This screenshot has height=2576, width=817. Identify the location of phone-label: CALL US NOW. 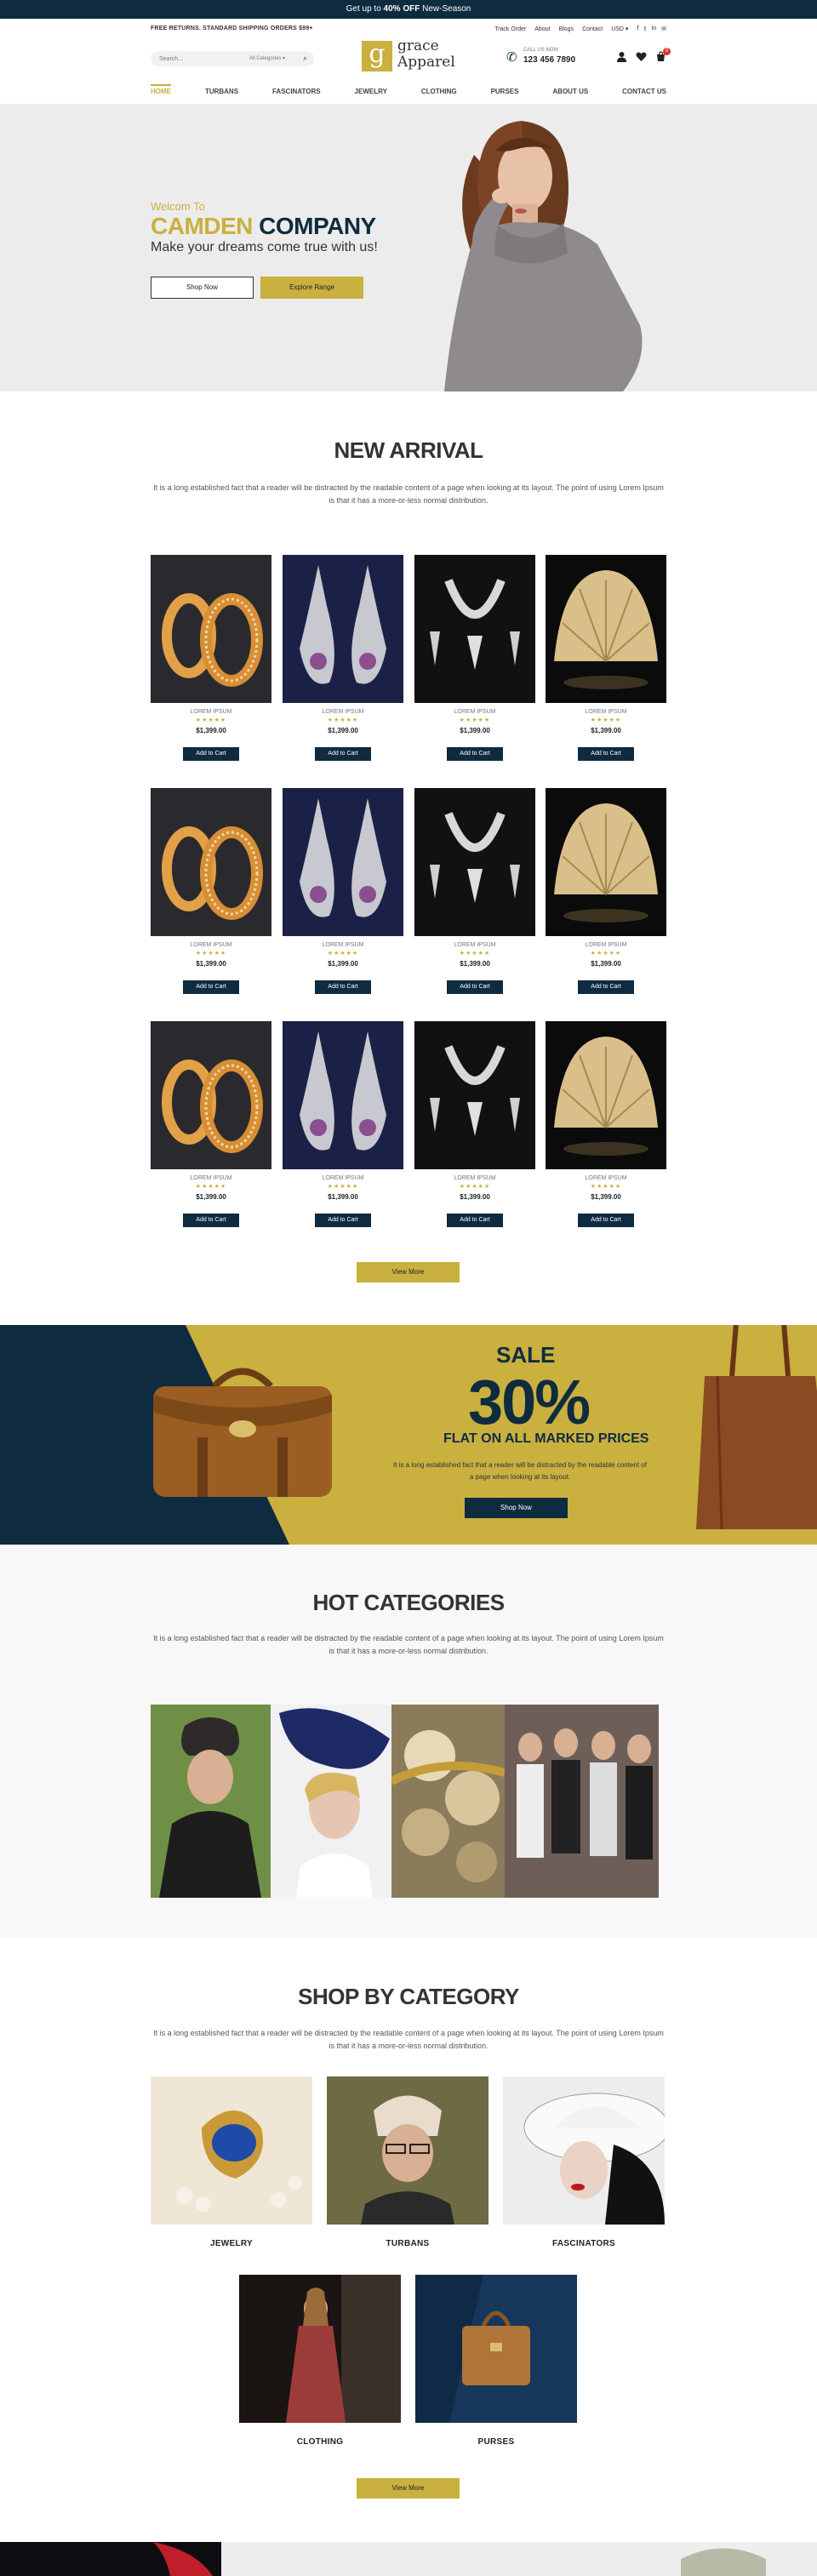
(541, 50).